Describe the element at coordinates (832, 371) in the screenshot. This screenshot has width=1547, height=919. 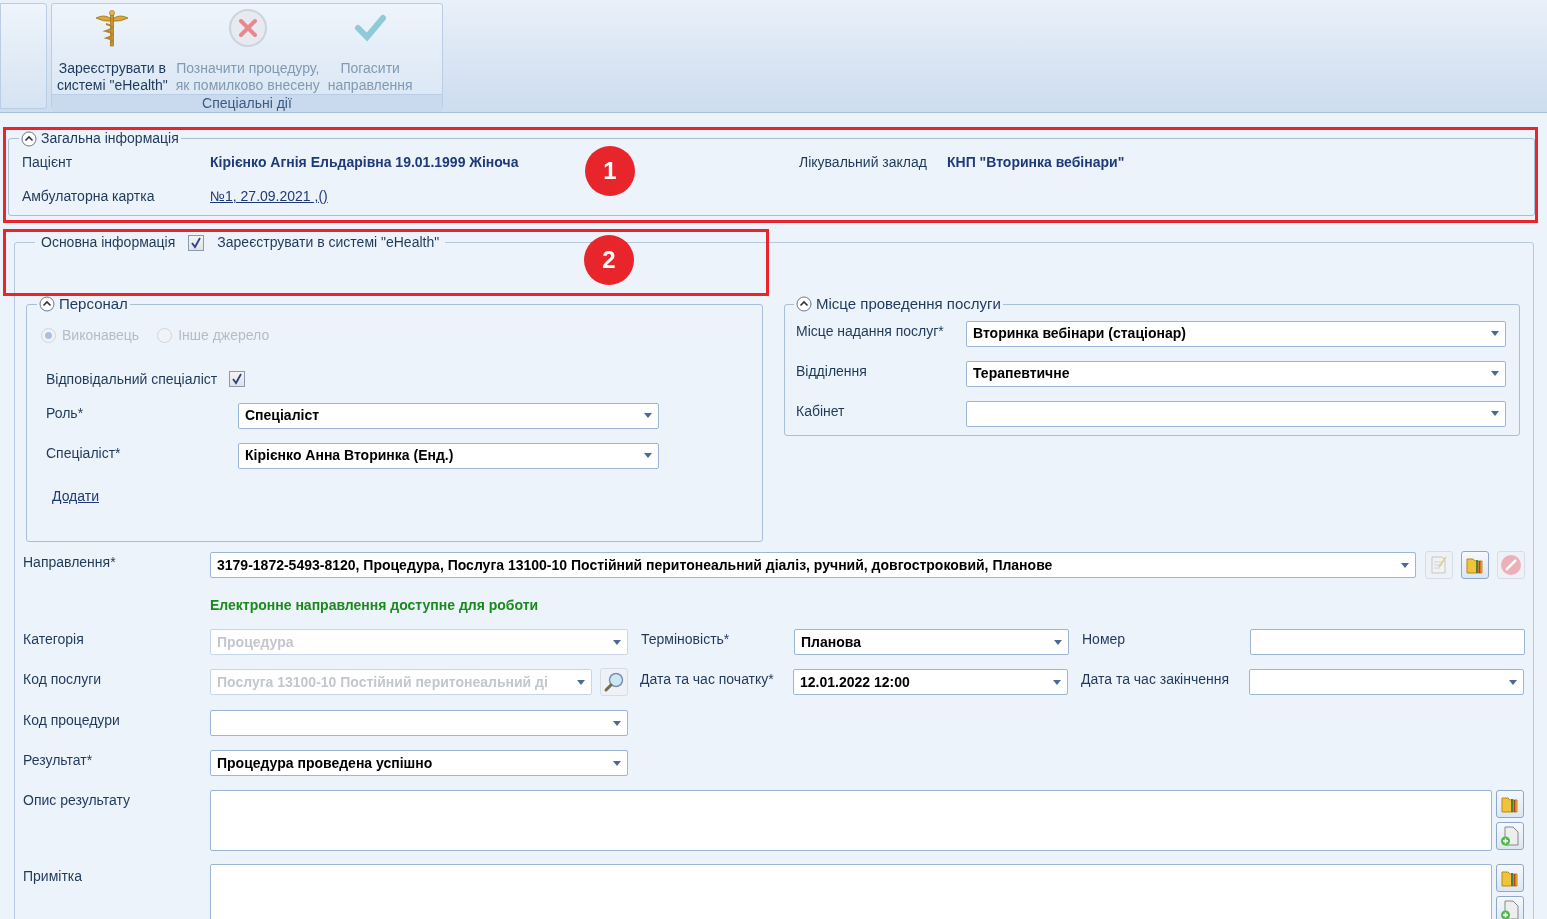
I see `field-label: Відділення` at that location.